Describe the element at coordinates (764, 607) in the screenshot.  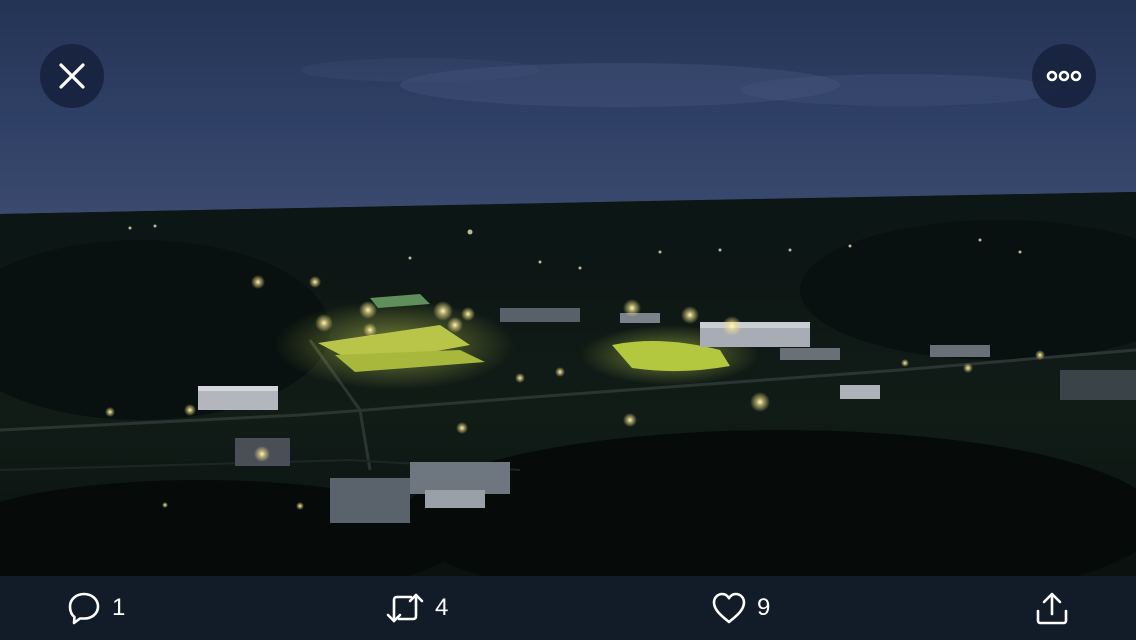
I see `like-count: 9` at that location.